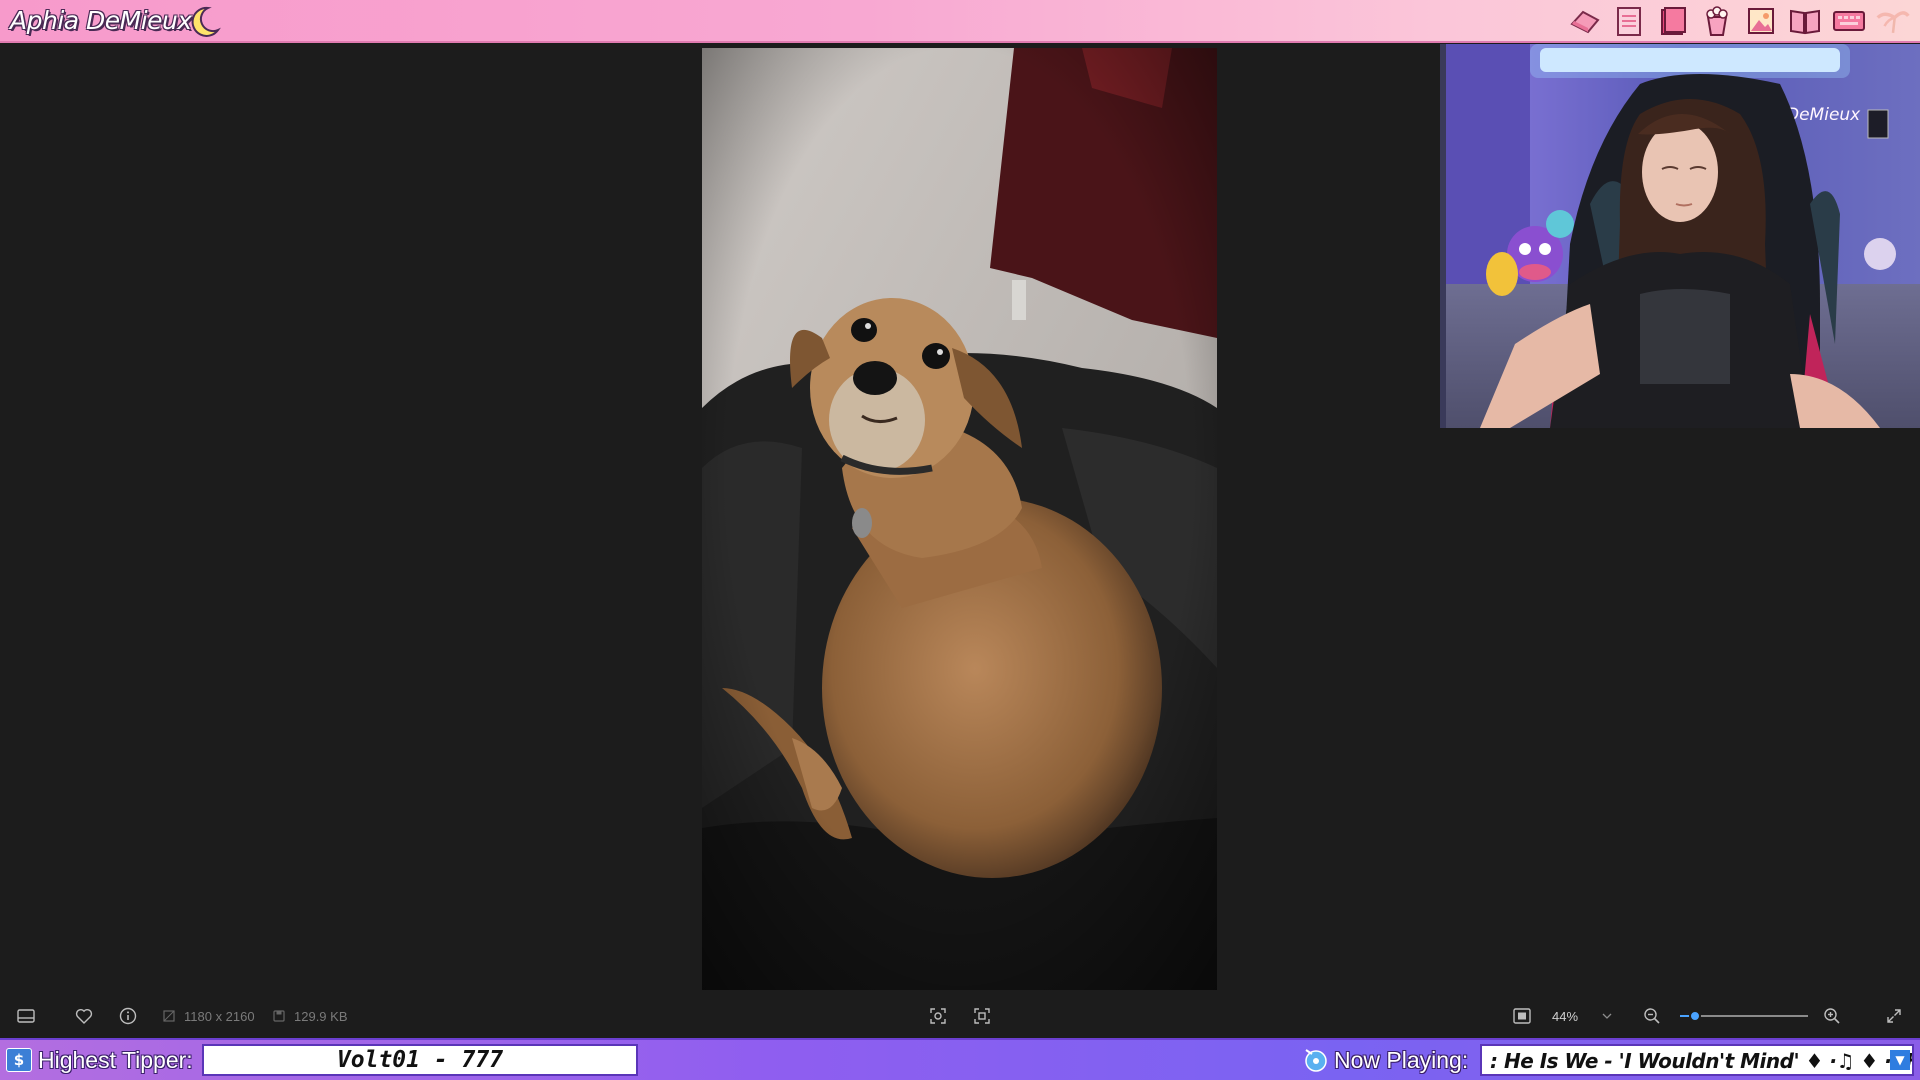 This screenshot has height=1080, width=1920. Describe the element at coordinates (1739, 21) in the screenshot. I see `top-icon-row` at that location.